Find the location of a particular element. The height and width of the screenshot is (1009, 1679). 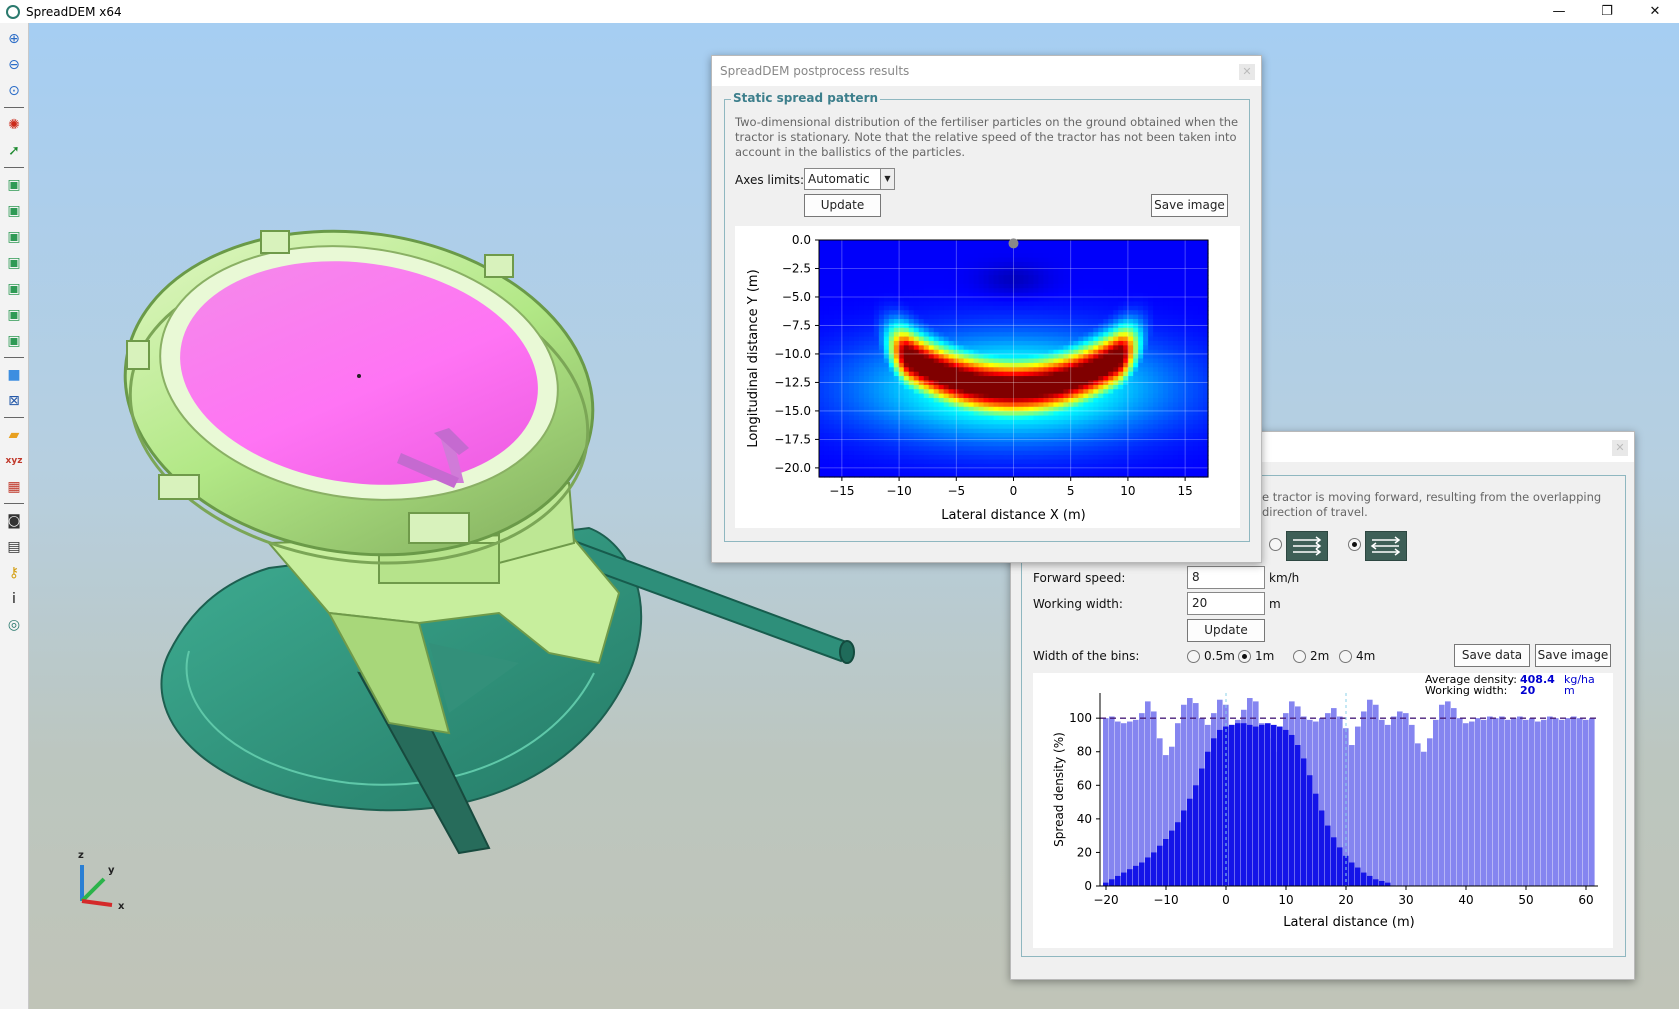

minimize-button: — is located at coordinates (1559, 11).